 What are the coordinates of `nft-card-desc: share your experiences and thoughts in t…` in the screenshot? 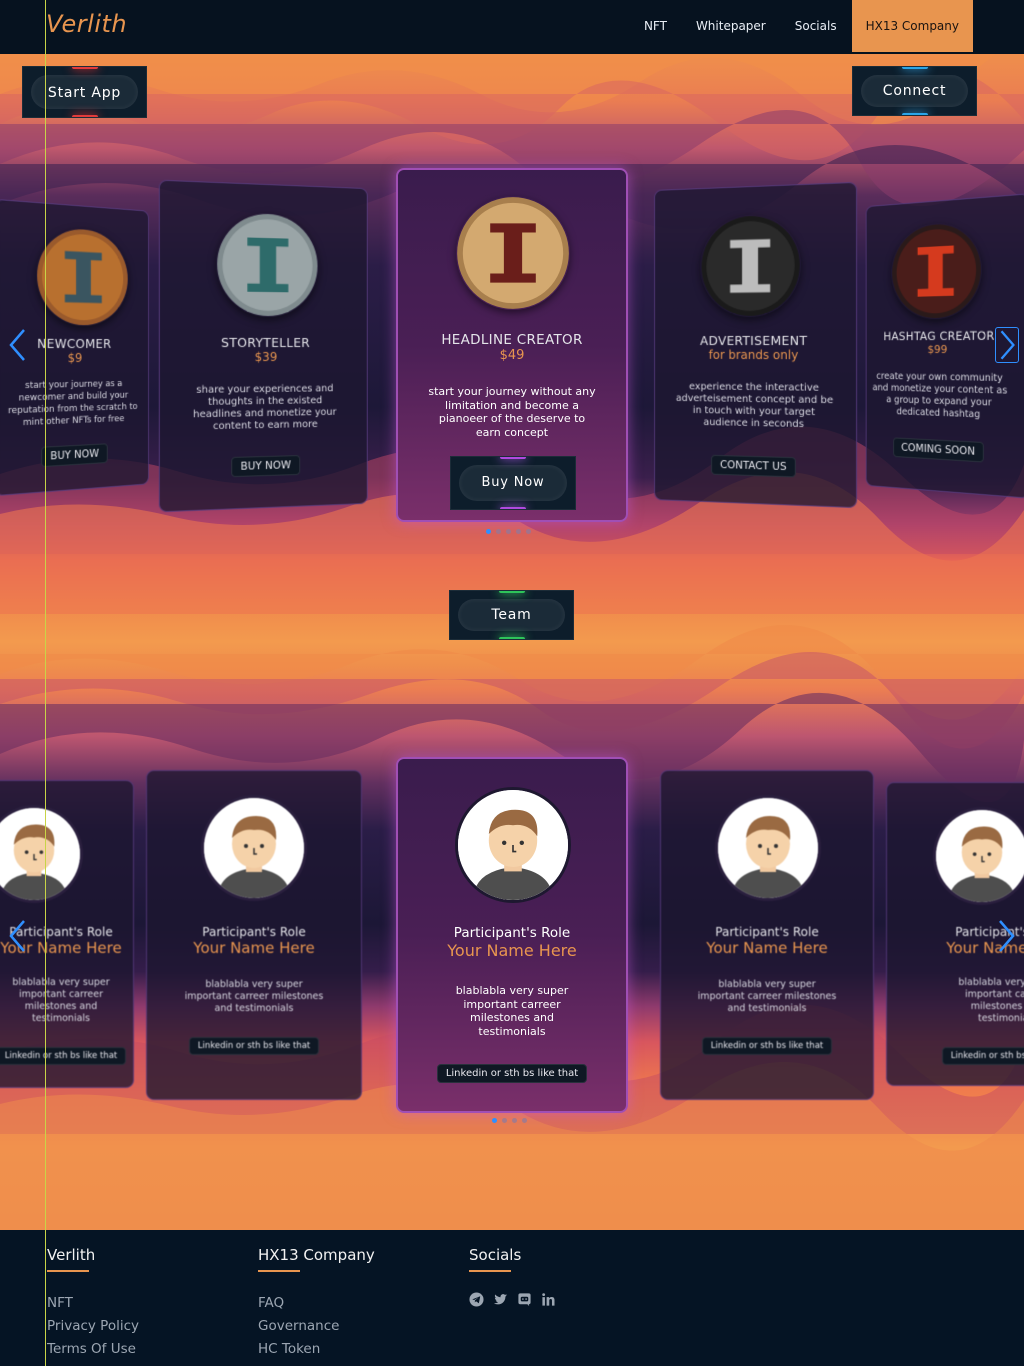 It's located at (265, 408).